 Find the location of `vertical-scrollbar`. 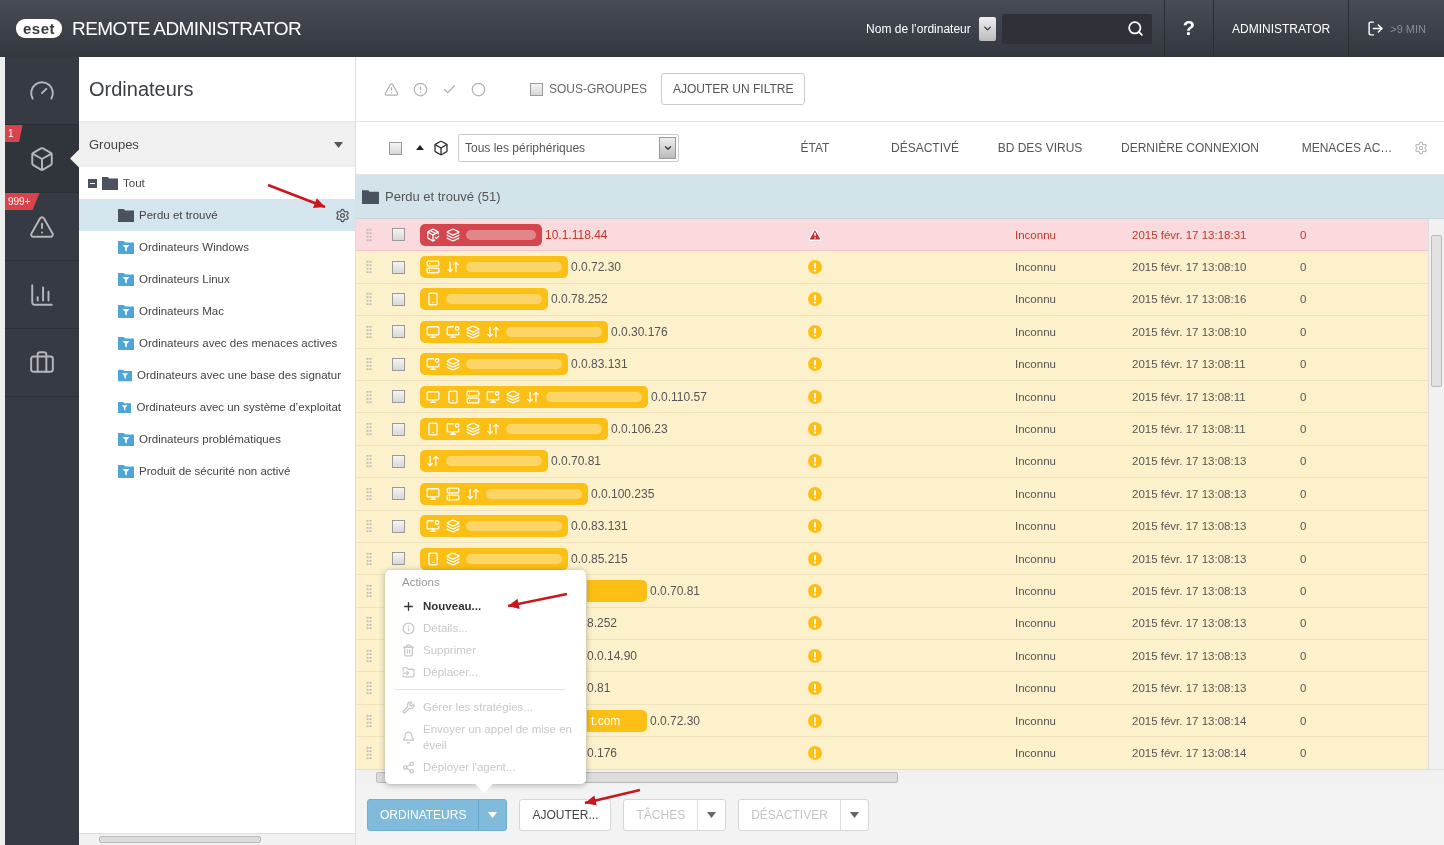

vertical-scrollbar is located at coordinates (1436, 494).